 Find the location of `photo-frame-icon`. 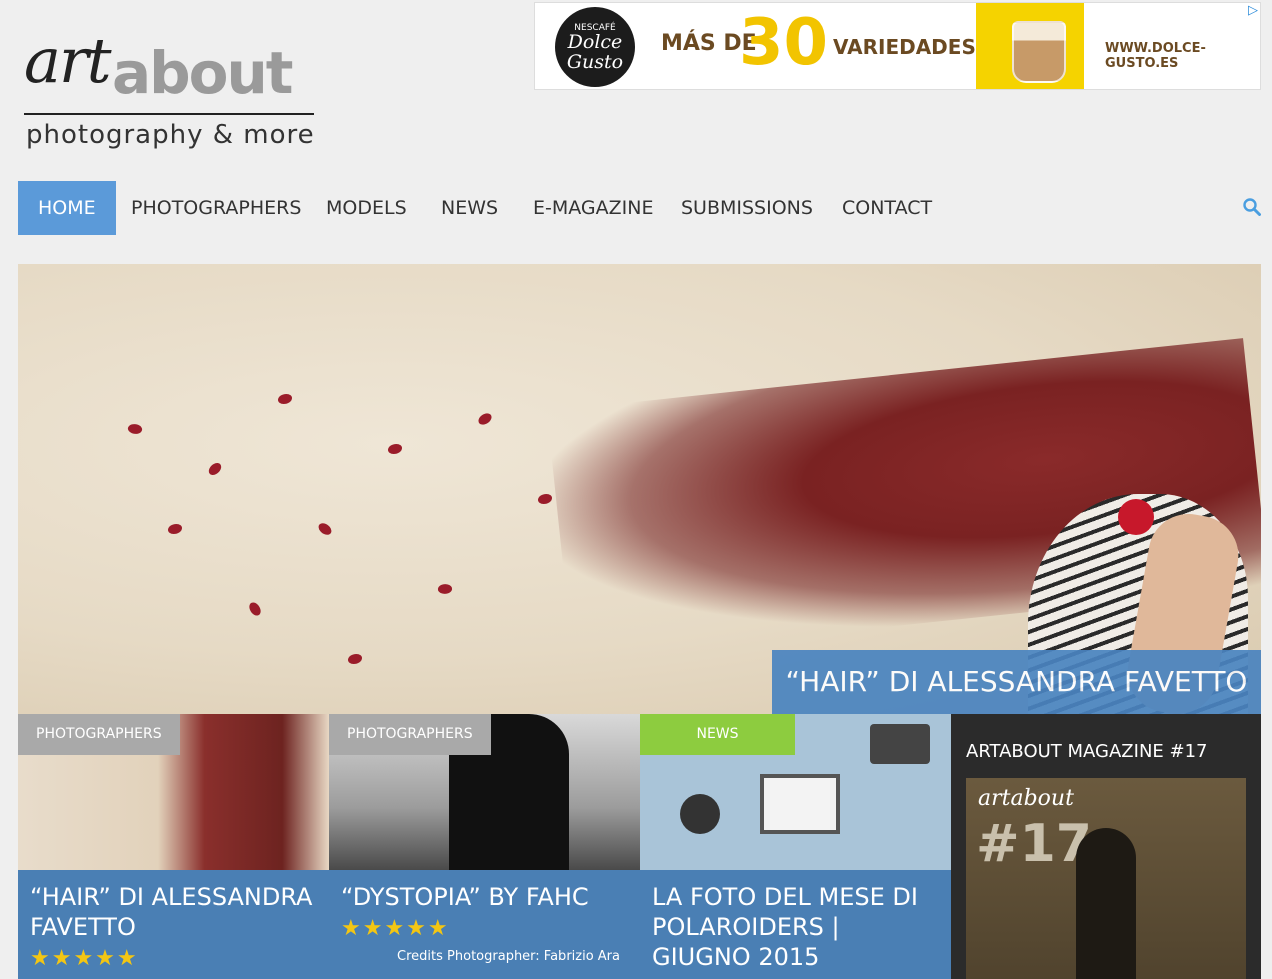

photo-frame-icon is located at coordinates (800, 804).